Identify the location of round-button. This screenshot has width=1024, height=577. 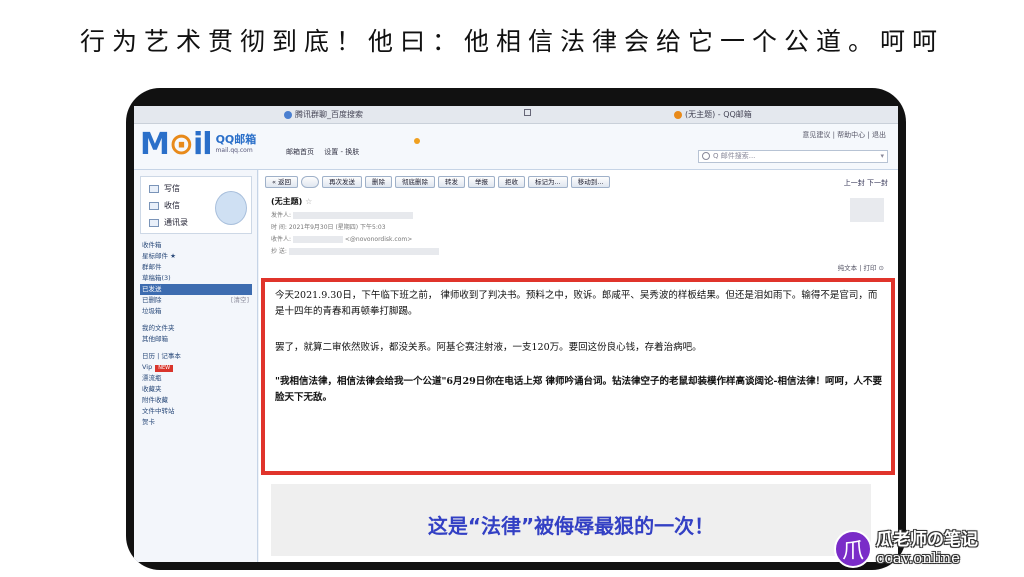
(310, 182).